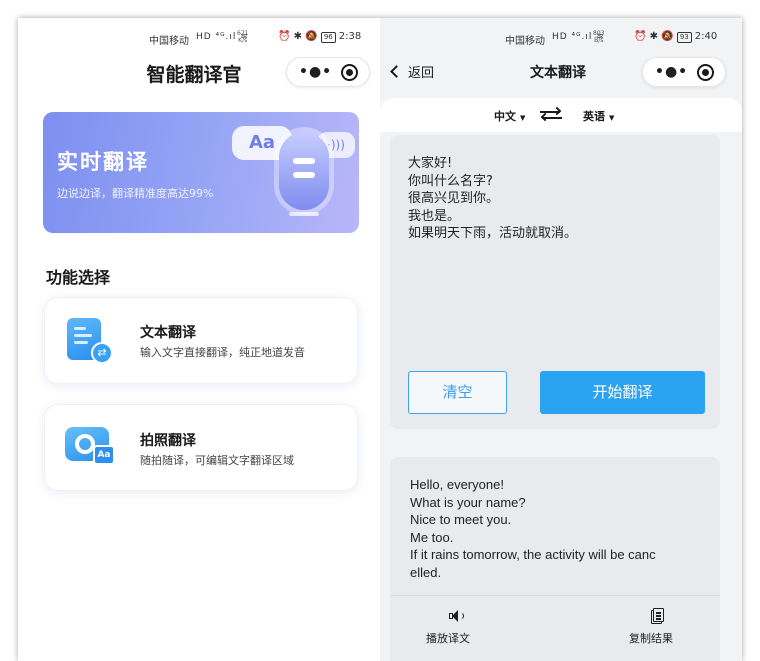 The width and height of the screenshot is (760, 661). I want to click on result-actions: 播放译文 复制结果, so click(555, 628).